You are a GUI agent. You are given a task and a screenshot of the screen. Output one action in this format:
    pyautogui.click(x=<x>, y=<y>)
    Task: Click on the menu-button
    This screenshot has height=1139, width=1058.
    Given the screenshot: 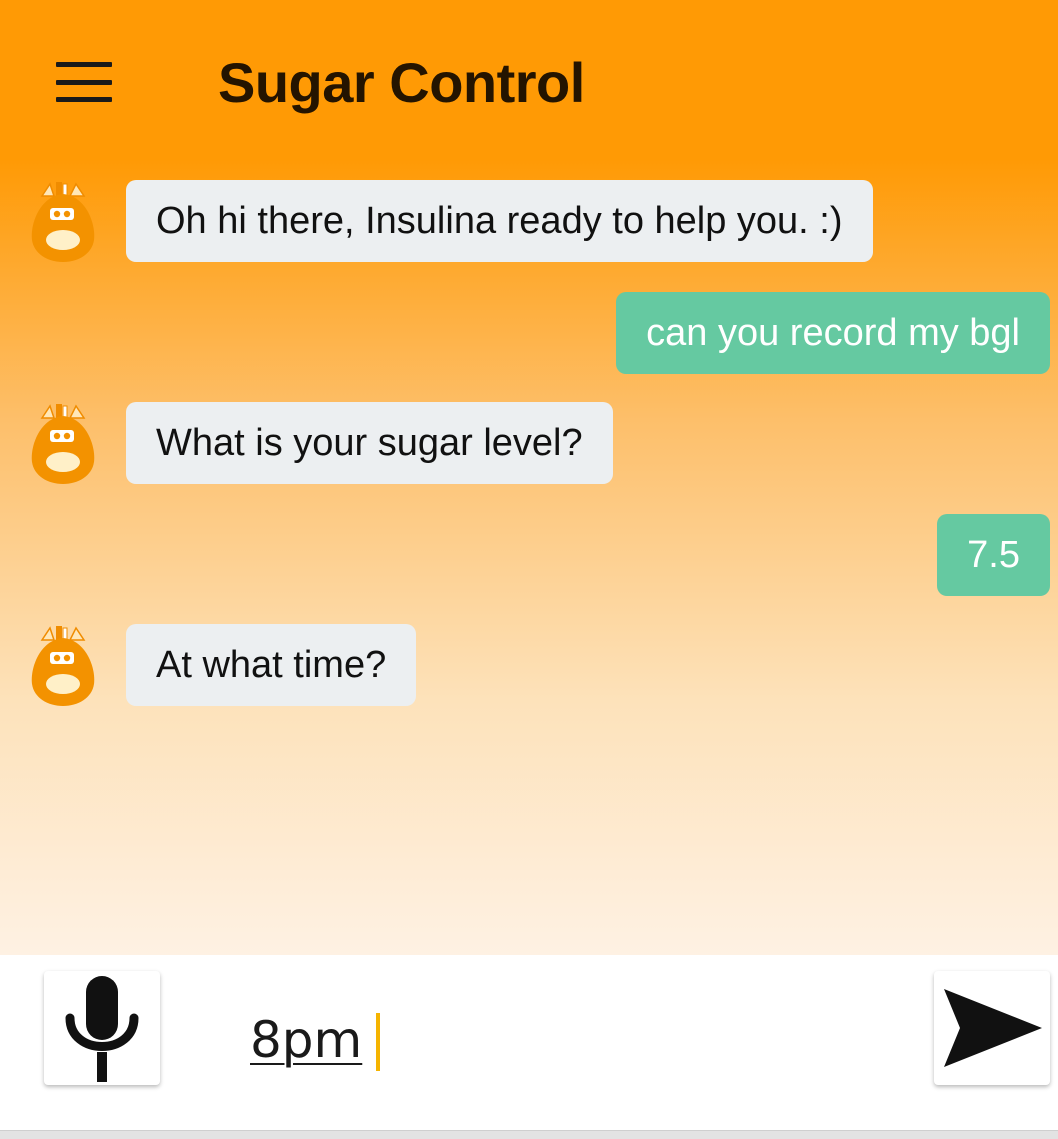 What is the action you would take?
    pyautogui.click(x=84, y=82)
    